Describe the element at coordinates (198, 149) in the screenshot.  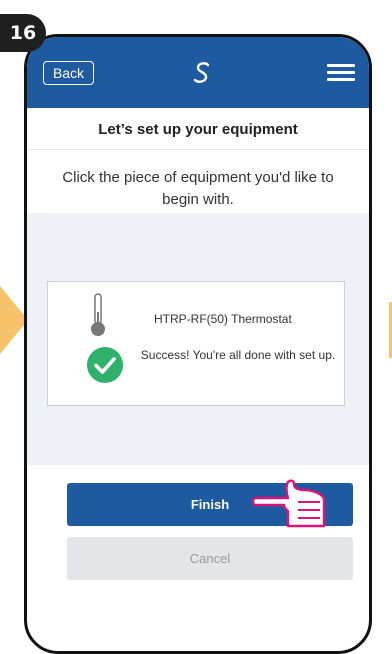
I see `divider` at that location.